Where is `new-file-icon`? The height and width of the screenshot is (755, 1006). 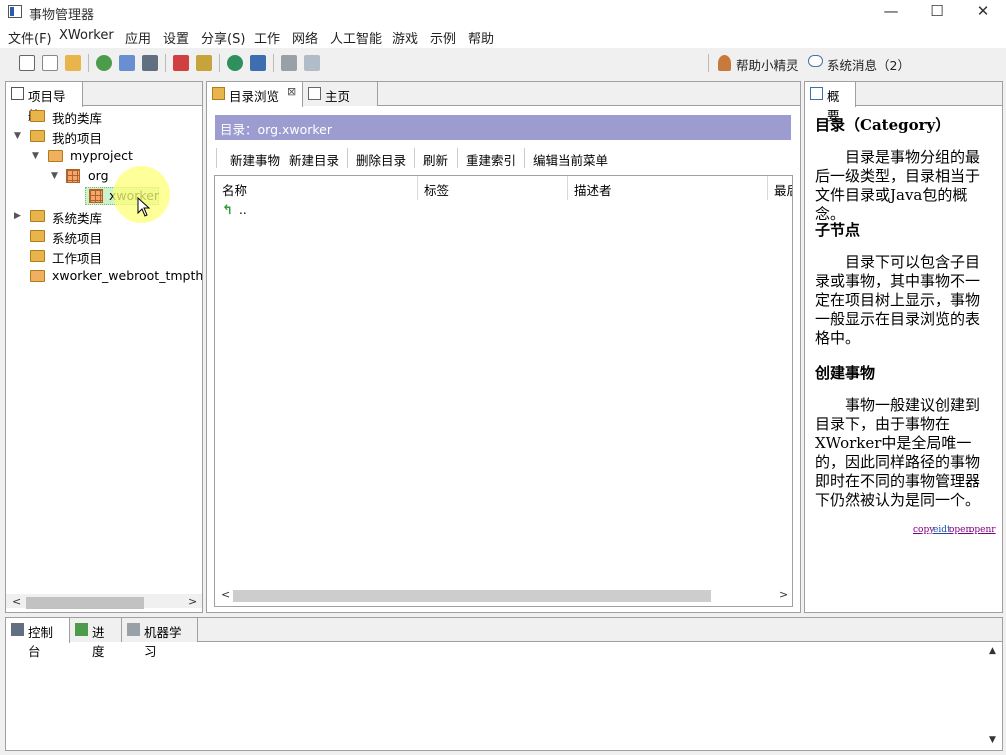
new-file-icon is located at coordinates (50, 63).